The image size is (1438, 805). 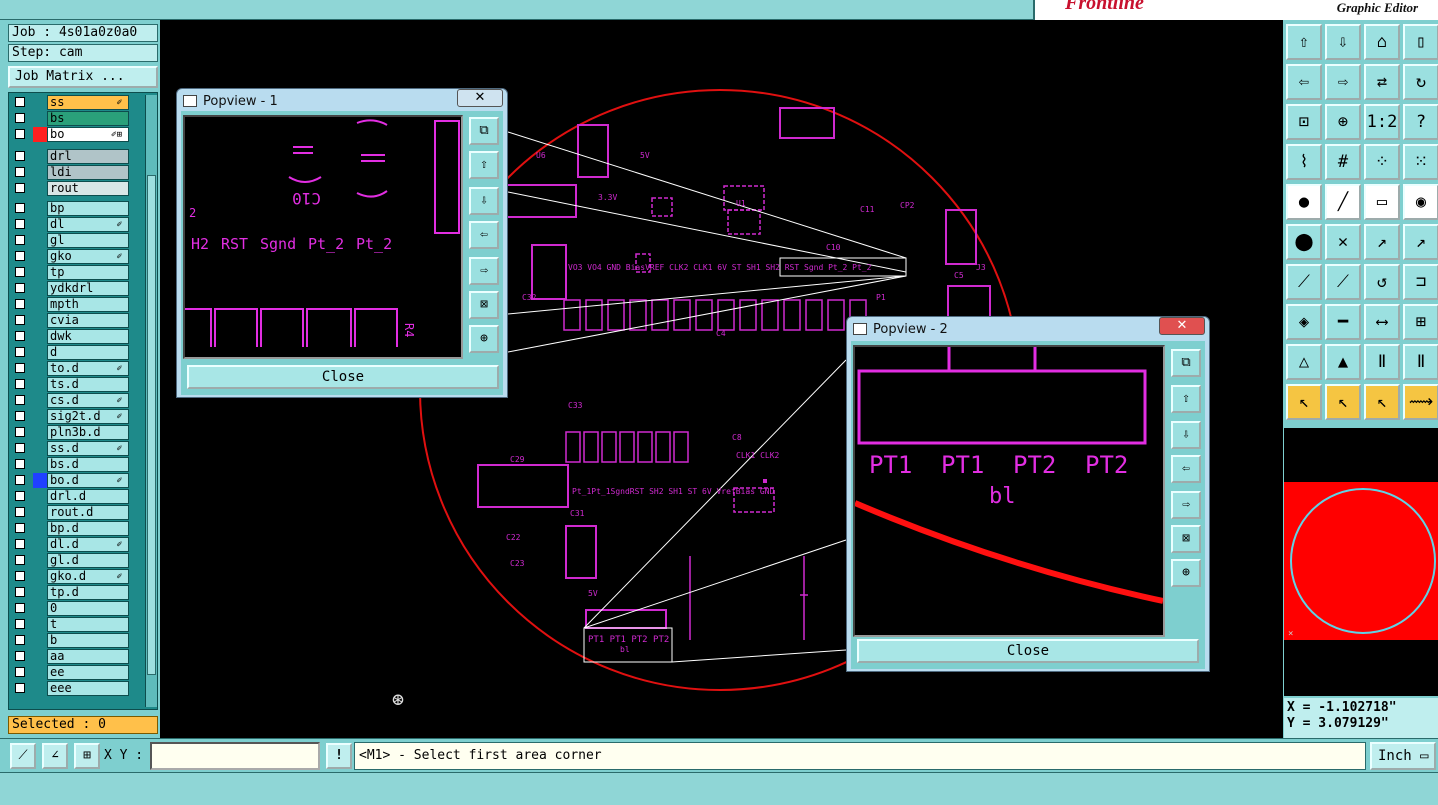 What do you see at coordinates (88, 464) in the screenshot?
I see `layer-name: bs.d` at bounding box center [88, 464].